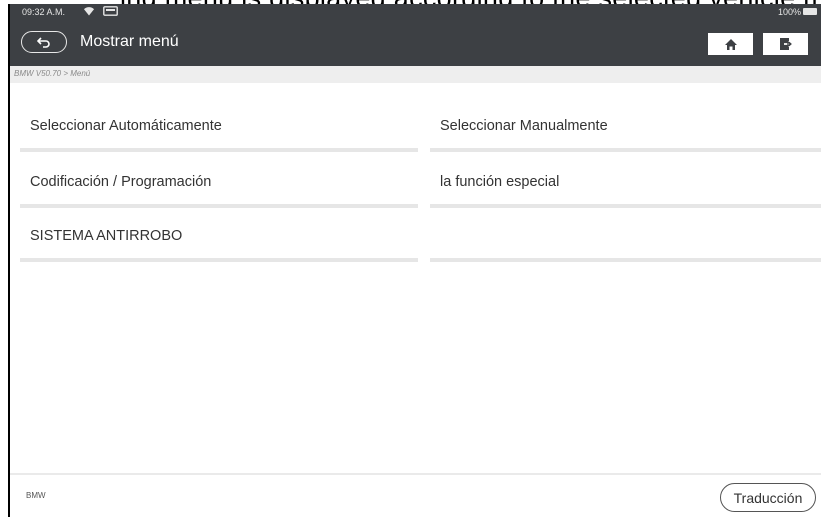 This screenshot has height=517, width=821. What do you see at coordinates (126, 126) in the screenshot?
I see `menu-item-label: Seleccionar Automáticamente` at bounding box center [126, 126].